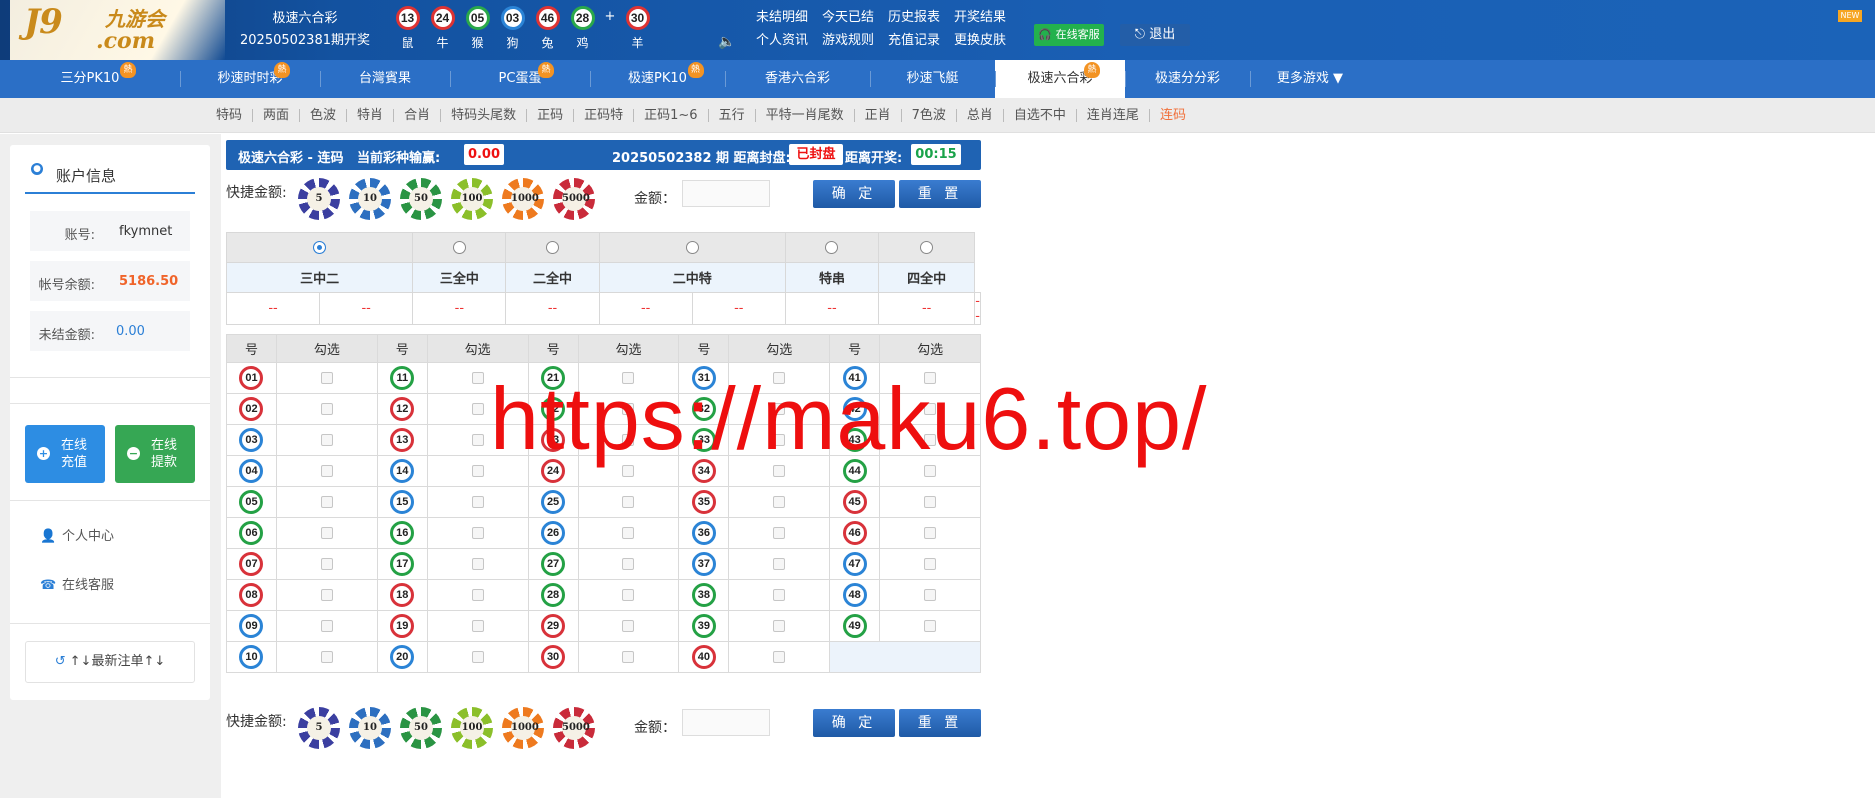 This screenshot has height=798, width=1875. What do you see at coordinates (155, 454) in the screenshot?
I see `withdraw-button: − 在线 提款` at bounding box center [155, 454].